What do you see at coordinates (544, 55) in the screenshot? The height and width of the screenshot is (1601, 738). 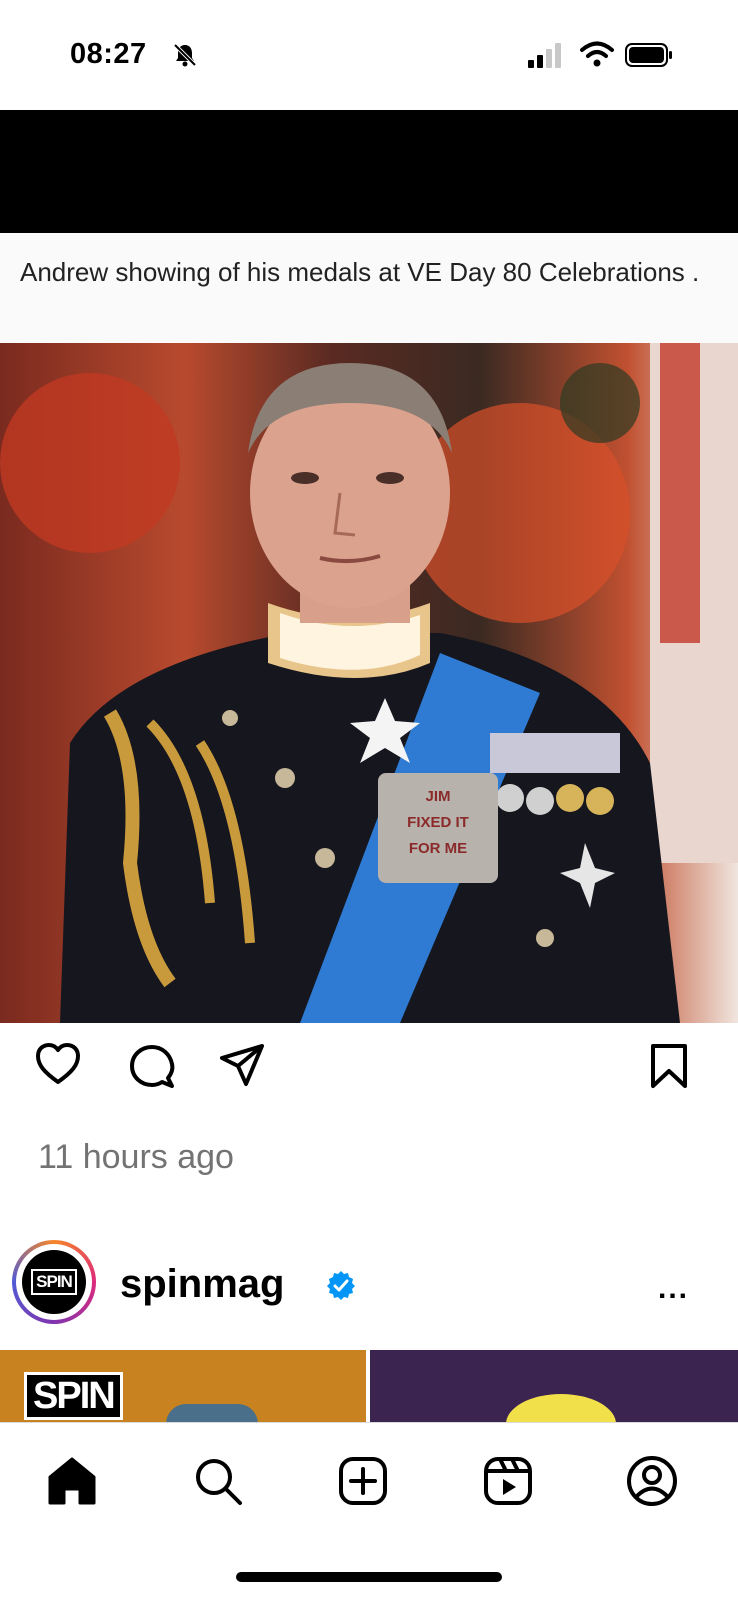 I see `cellular-signal-icon` at bounding box center [544, 55].